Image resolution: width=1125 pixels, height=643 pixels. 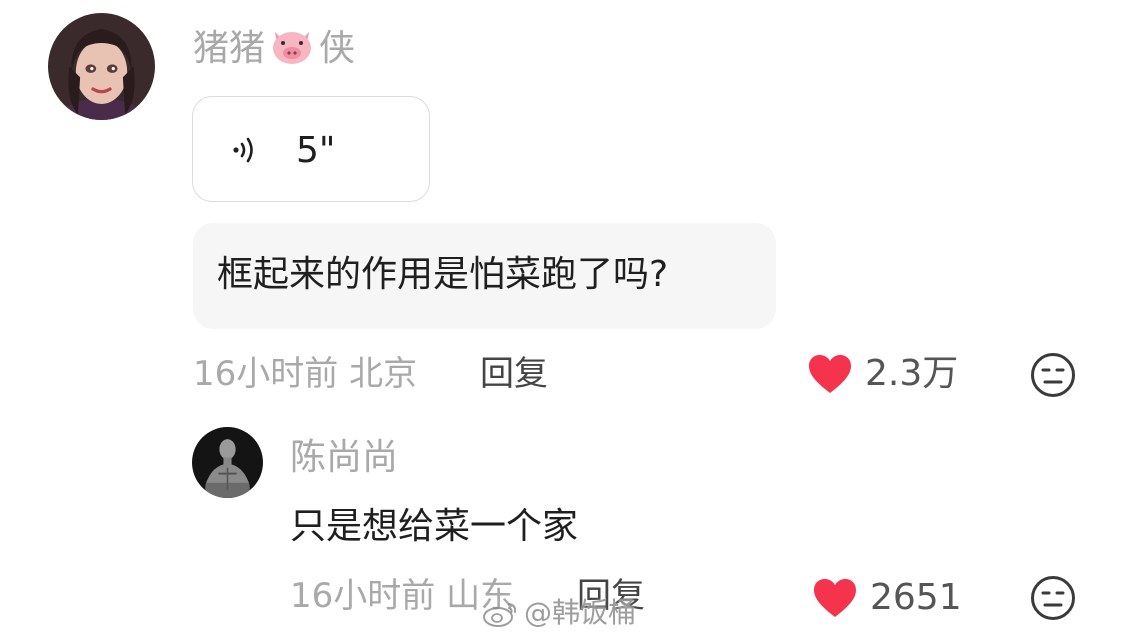 I want to click on reply-button: 回复, so click(x=514, y=374).